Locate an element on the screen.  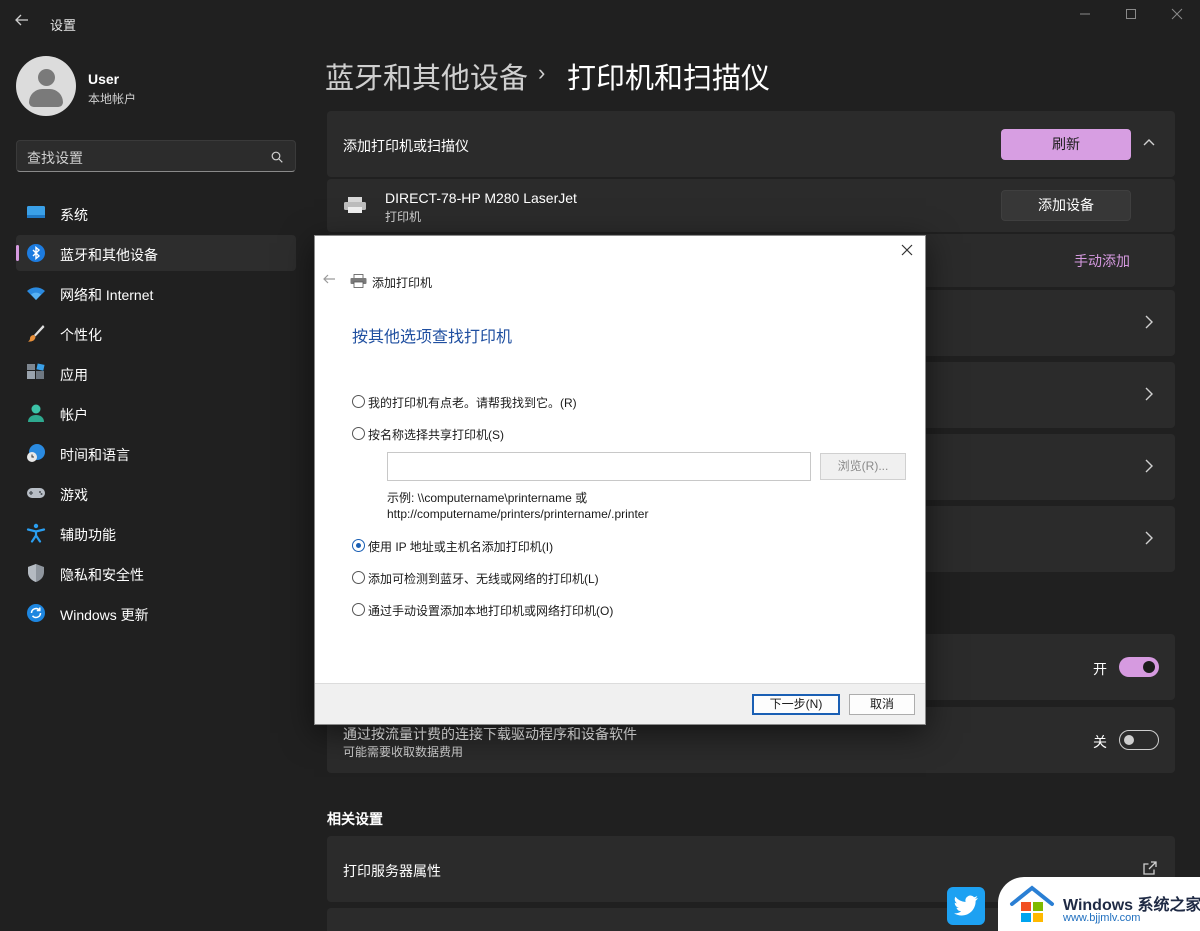
windows-house-logo-icon is located at coordinates (1032, 905).